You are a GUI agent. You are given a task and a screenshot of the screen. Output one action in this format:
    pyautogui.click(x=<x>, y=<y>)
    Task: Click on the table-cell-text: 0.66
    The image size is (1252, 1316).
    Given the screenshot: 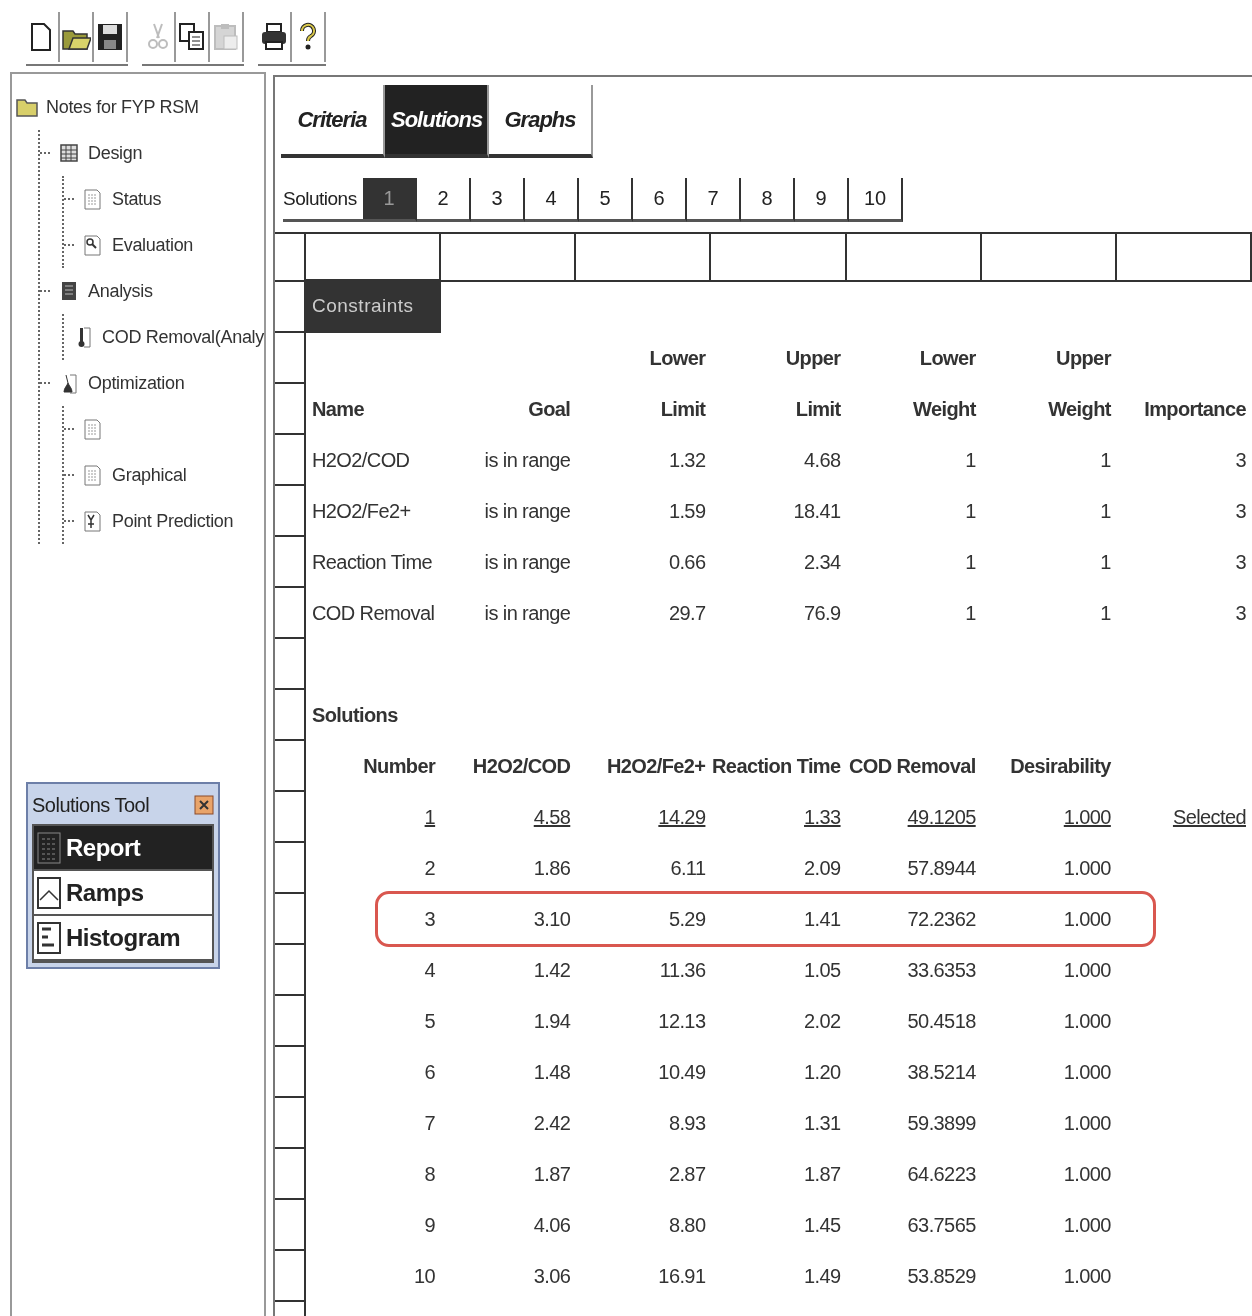 What is the action you would take?
    pyautogui.click(x=687, y=562)
    